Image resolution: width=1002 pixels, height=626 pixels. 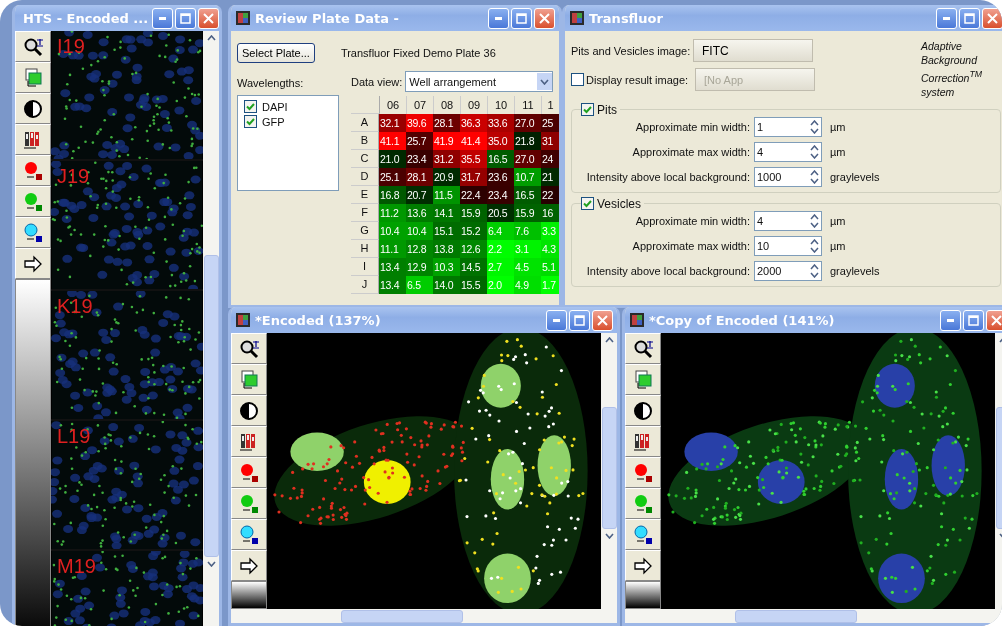 I want to click on table-cell: 41.1, so click(x=392, y=141).